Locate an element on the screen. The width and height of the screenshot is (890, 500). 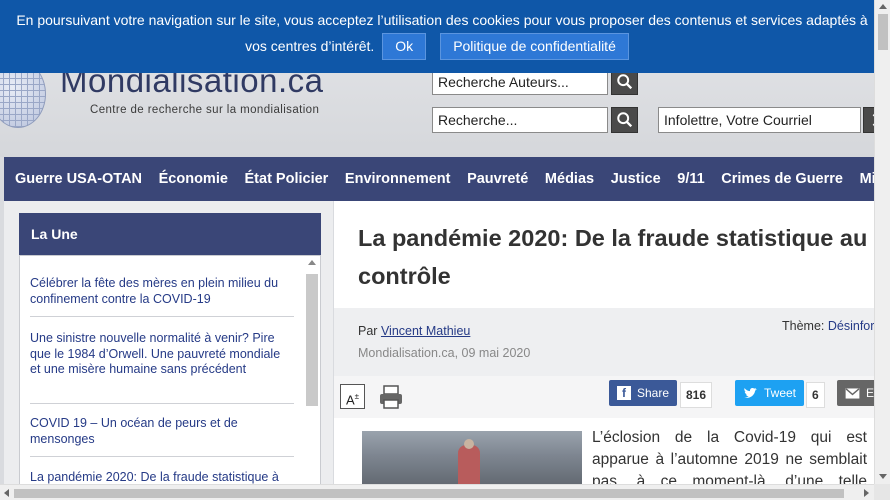
nav-item-economie: Économie is located at coordinates (193, 179).